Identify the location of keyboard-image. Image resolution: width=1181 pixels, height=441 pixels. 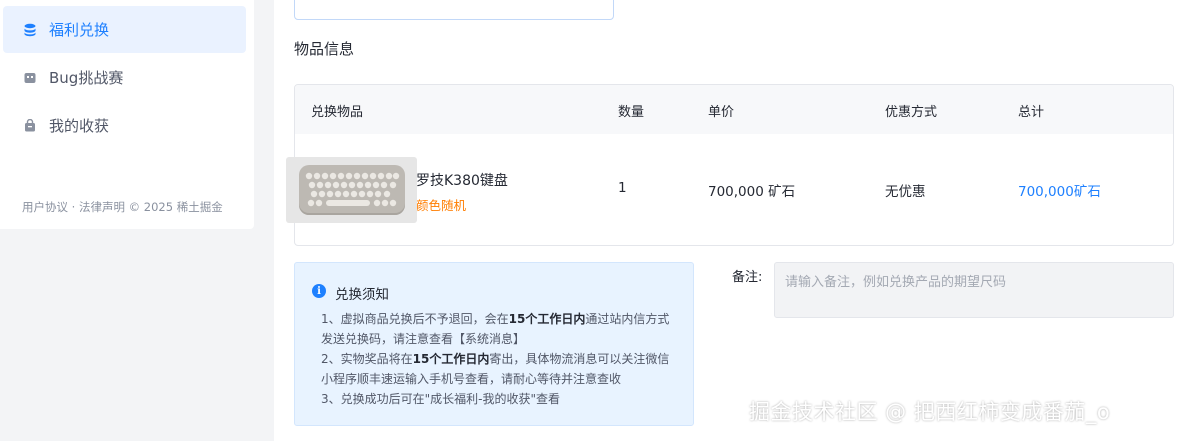
(352, 190).